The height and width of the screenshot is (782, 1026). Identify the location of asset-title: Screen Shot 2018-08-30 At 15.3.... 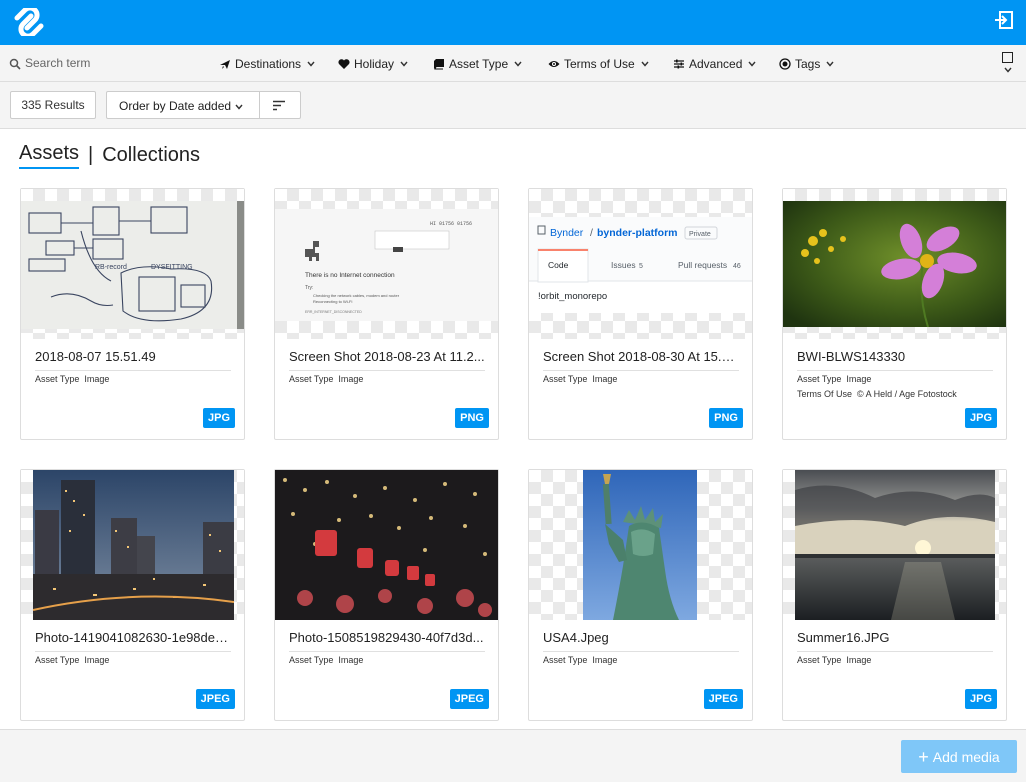
(641, 360).